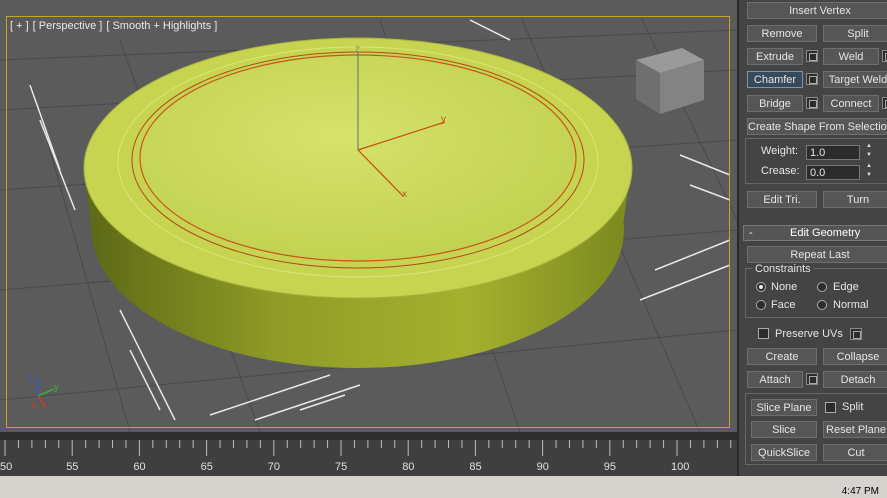 Image resolution: width=887 pixels, height=498 pixels. I want to click on cut-button: Cut, so click(855, 452).